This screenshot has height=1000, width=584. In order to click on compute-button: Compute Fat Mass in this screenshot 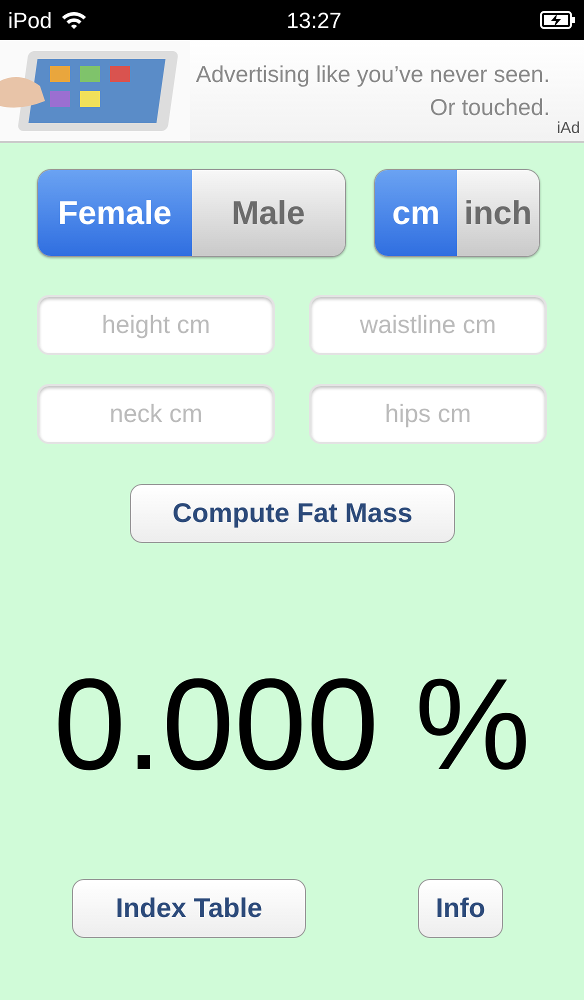, I will do `click(292, 513)`.